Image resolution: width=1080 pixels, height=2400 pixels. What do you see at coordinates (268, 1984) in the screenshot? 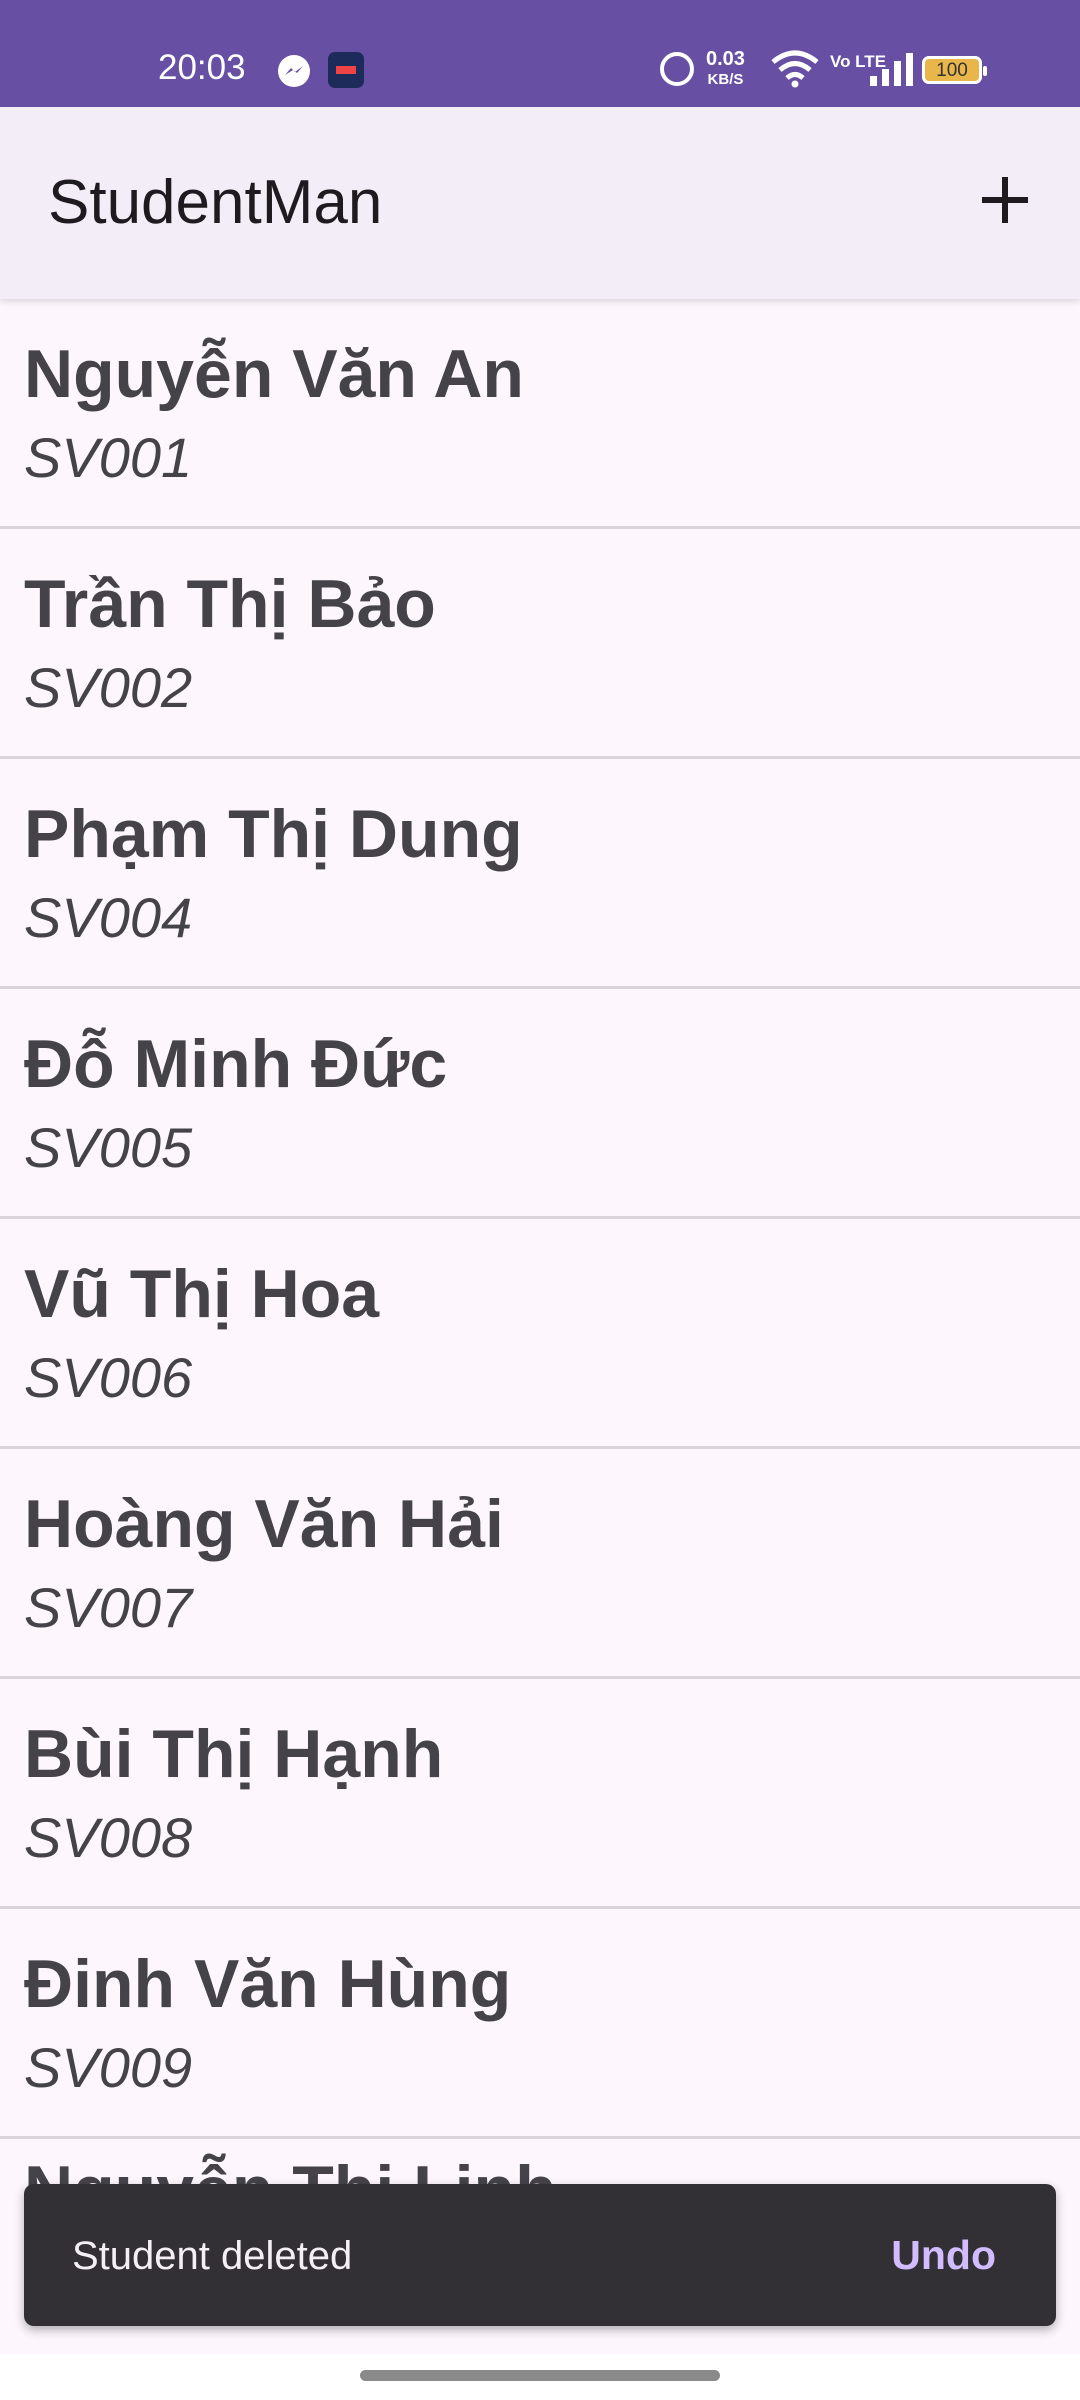
I see `student-name: Đinh Văn Hùng` at bounding box center [268, 1984].